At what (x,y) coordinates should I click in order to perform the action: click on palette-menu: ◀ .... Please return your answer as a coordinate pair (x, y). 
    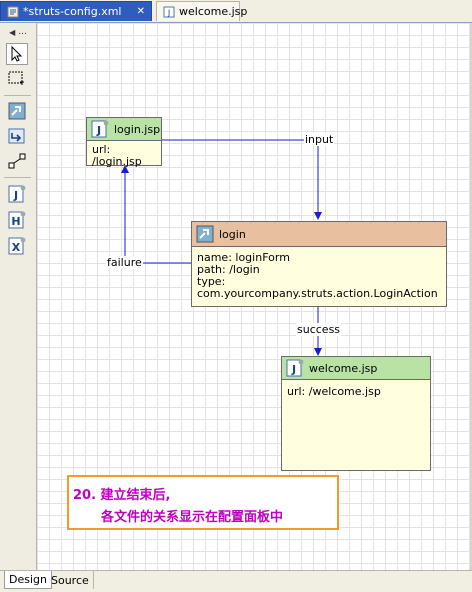
    Looking at the image, I should click on (18, 32).